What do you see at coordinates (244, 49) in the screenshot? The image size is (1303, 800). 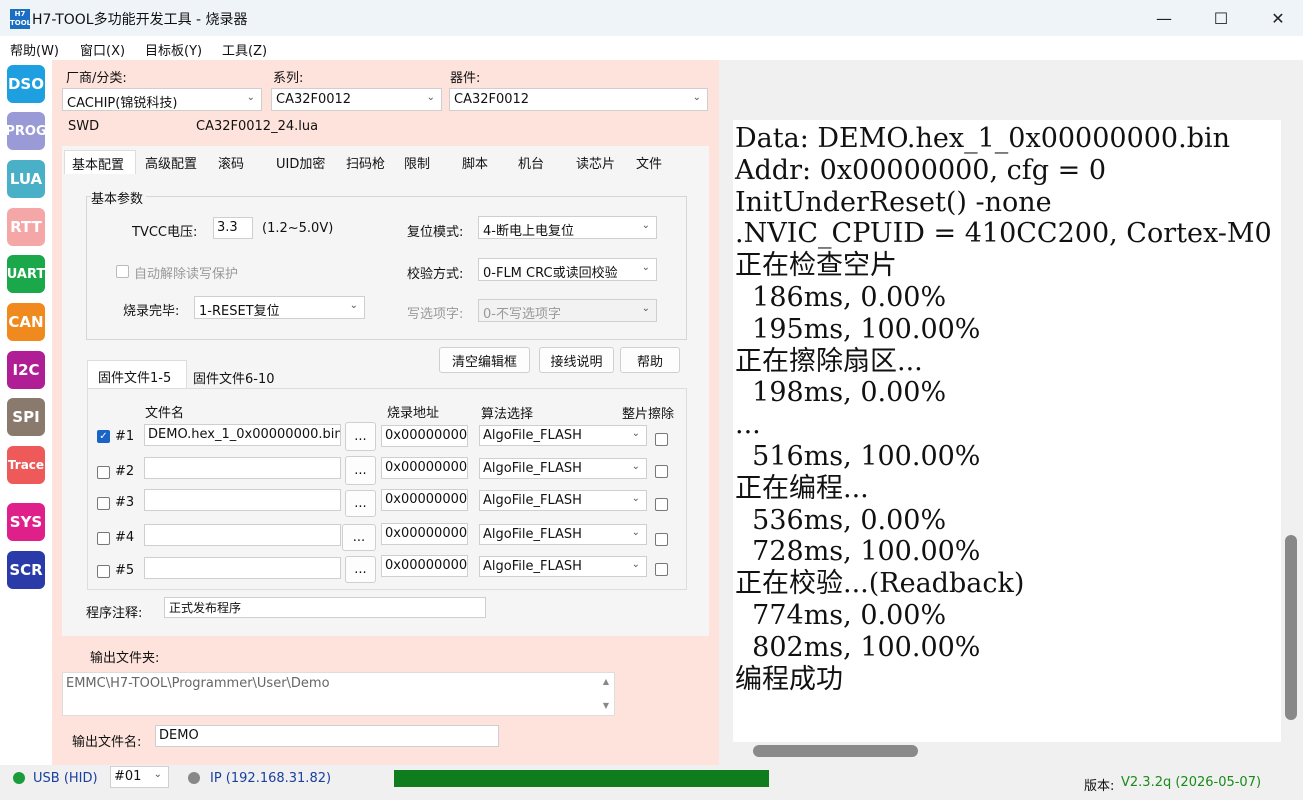 I see `menu-tools: 工具(Z)` at bounding box center [244, 49].